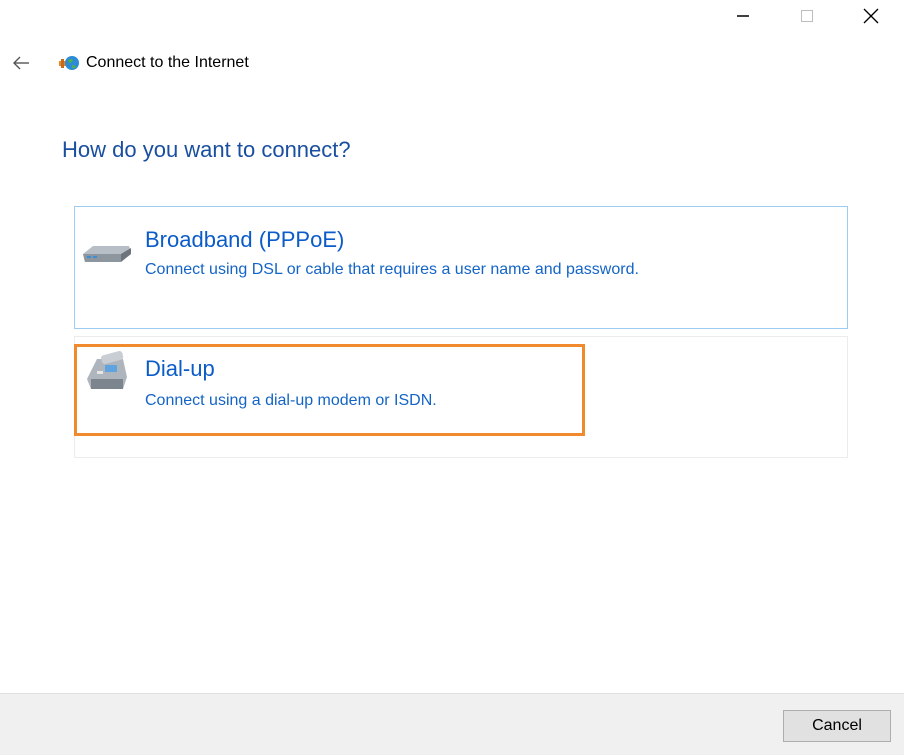 The width and height of the screenshot is (904, 755). I want to click on highlight-box, so click(329, 390).